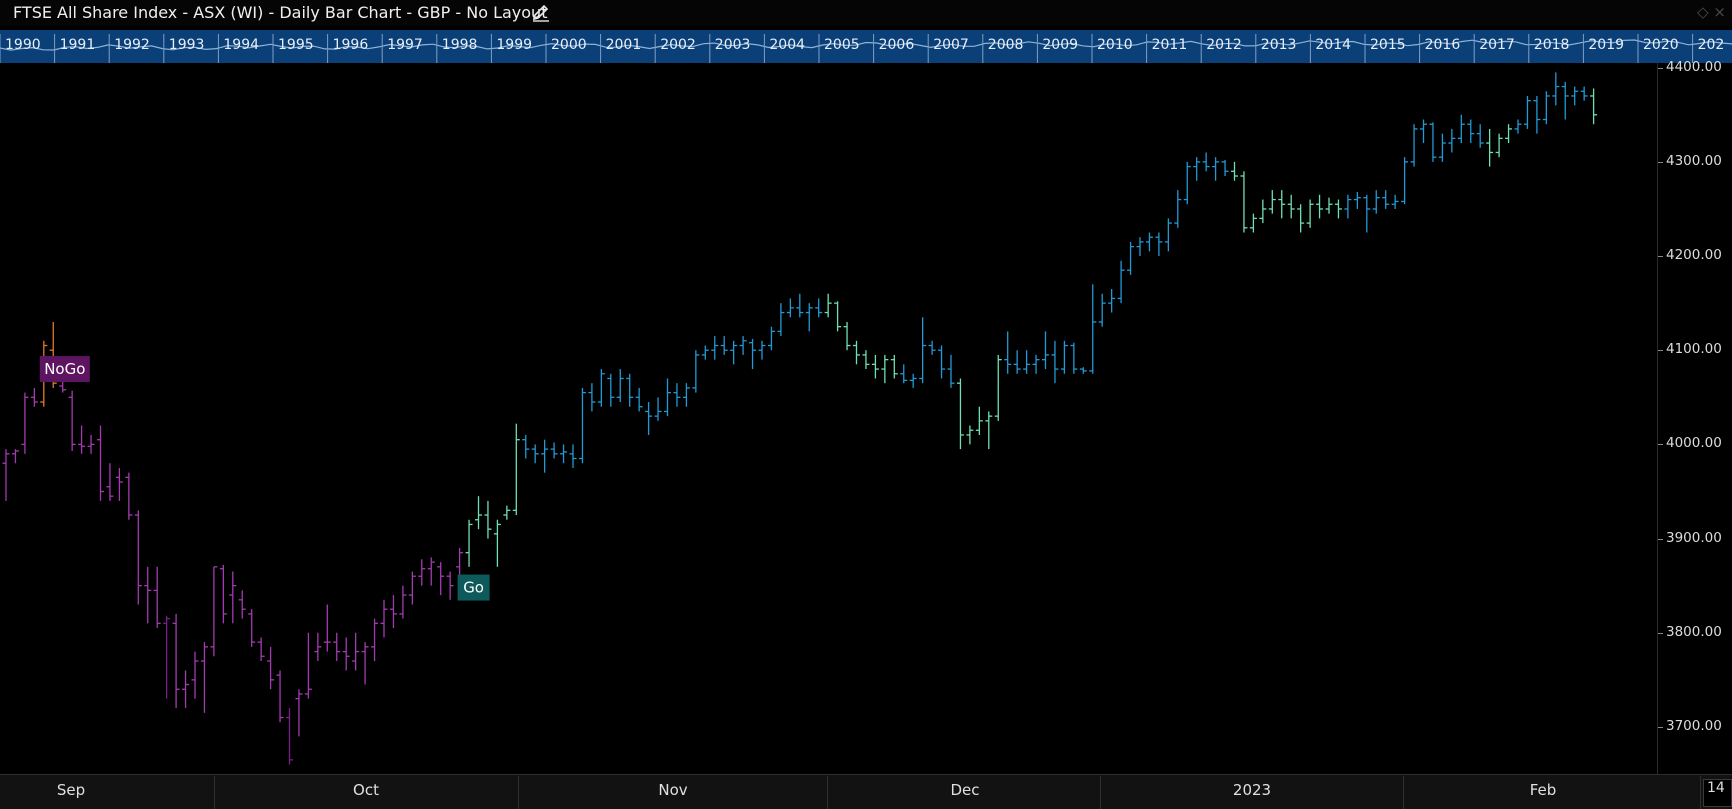 The height and width of the screenshot is (809, 1732). Describe the element at coordinates (351, 45) in the screenshot. I see `year-strip-label-1996: 1996` at that location.